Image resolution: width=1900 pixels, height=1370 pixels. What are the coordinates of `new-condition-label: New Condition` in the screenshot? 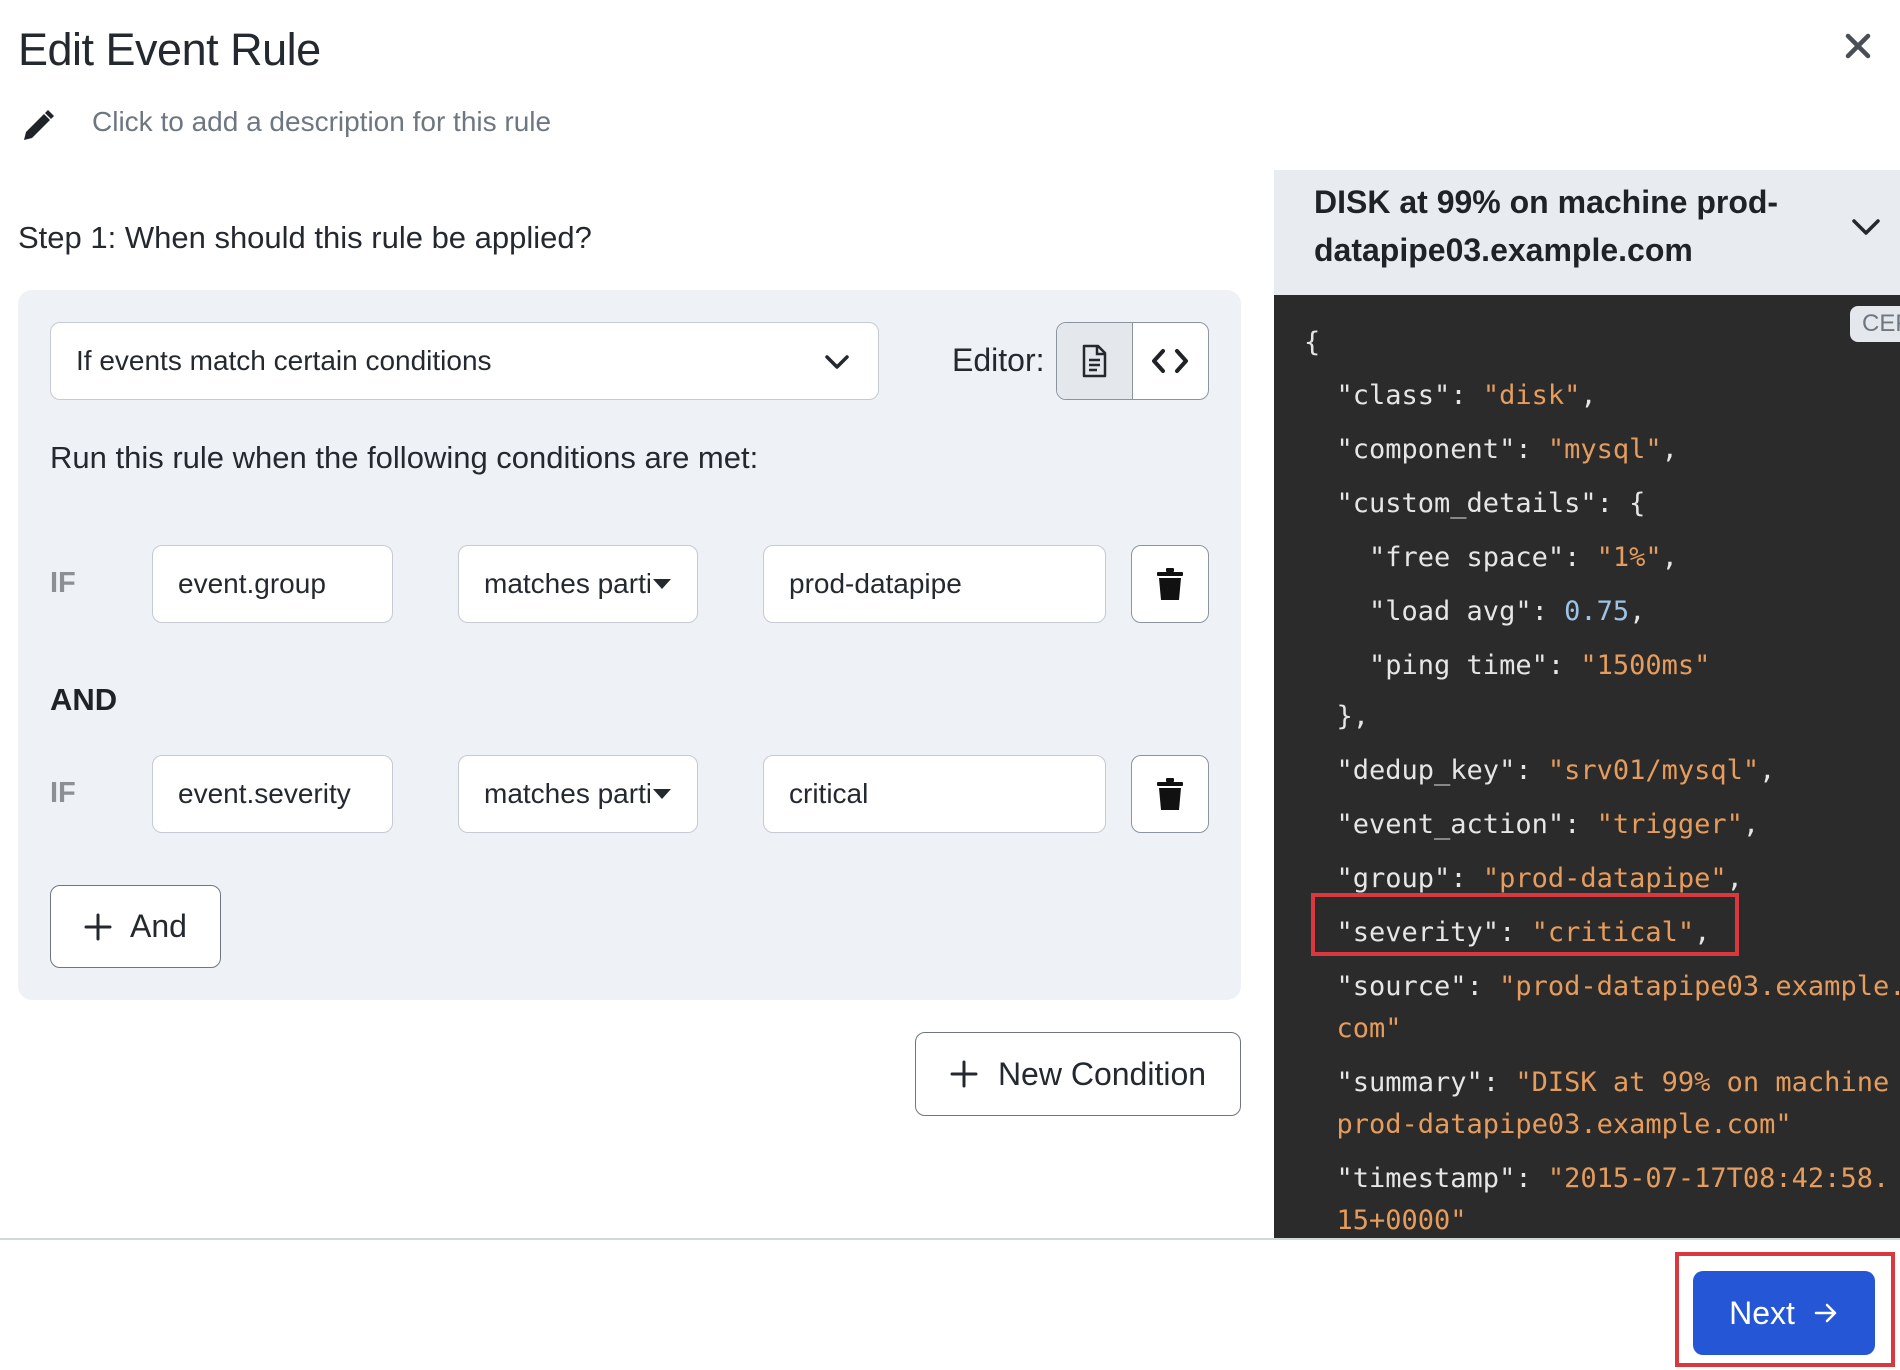 It's located at (1102, 1073).